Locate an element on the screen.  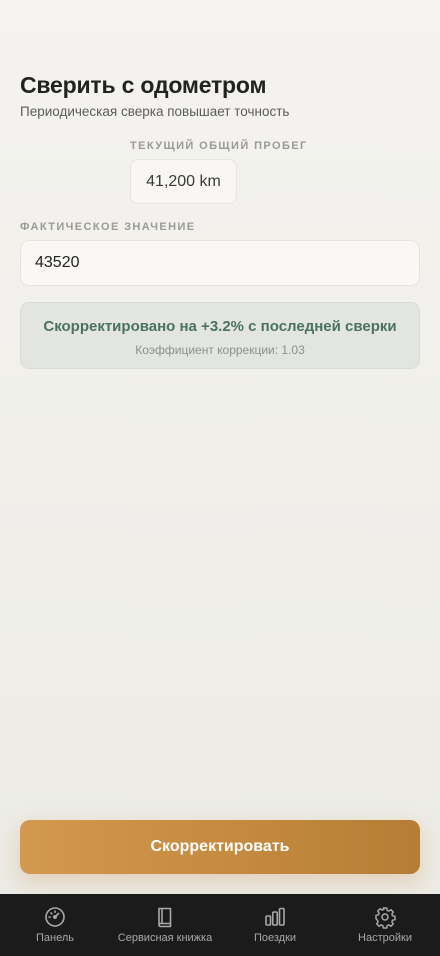
page-subtitle: Периодическая сверка повышает точность is located at coordinates (155, 111).